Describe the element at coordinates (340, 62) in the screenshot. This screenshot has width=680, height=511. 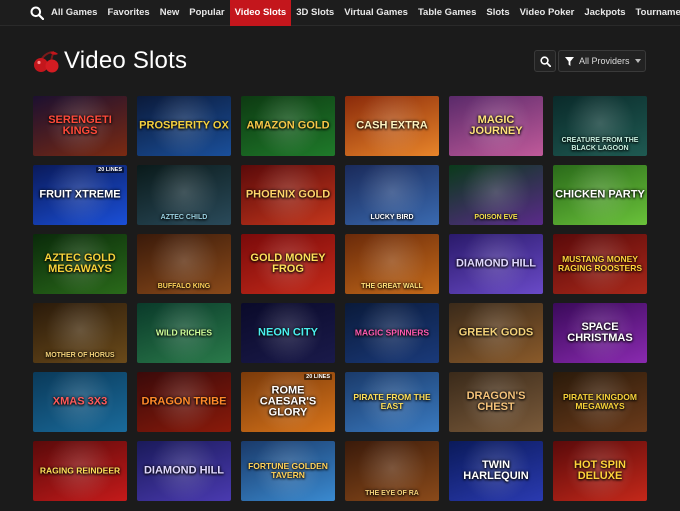
I see `section-header: Video Slots All Providers` at that location.